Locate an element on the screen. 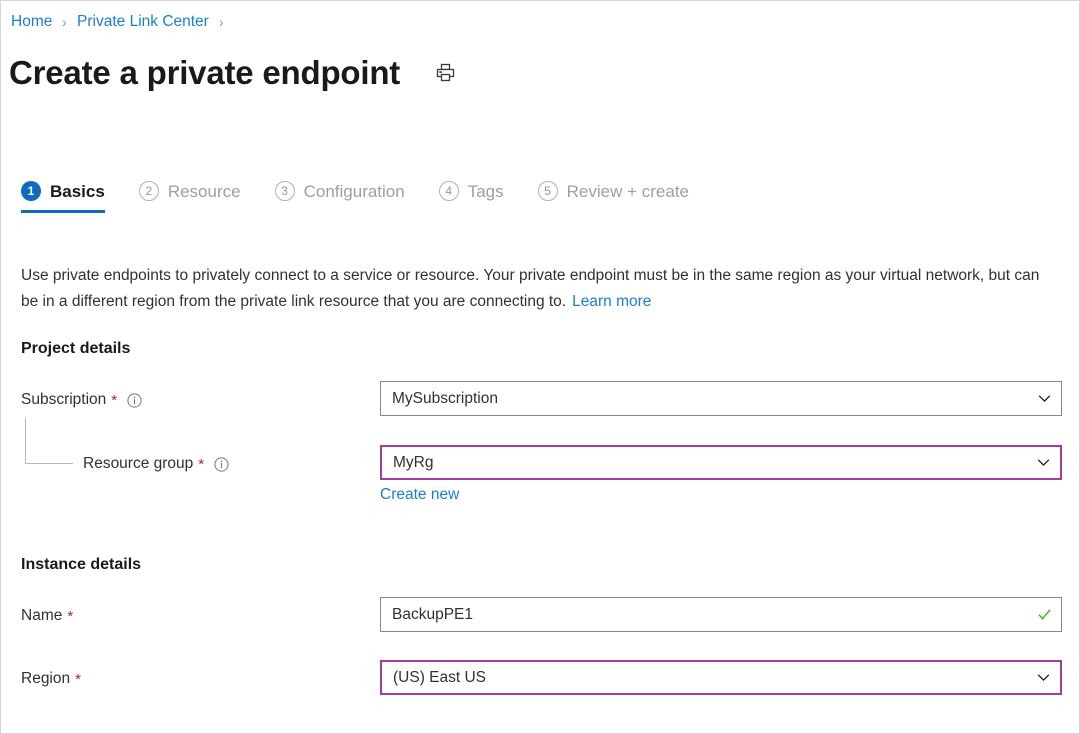  tab-configuration: 3 Configuration is located at coordinates (339, 197).